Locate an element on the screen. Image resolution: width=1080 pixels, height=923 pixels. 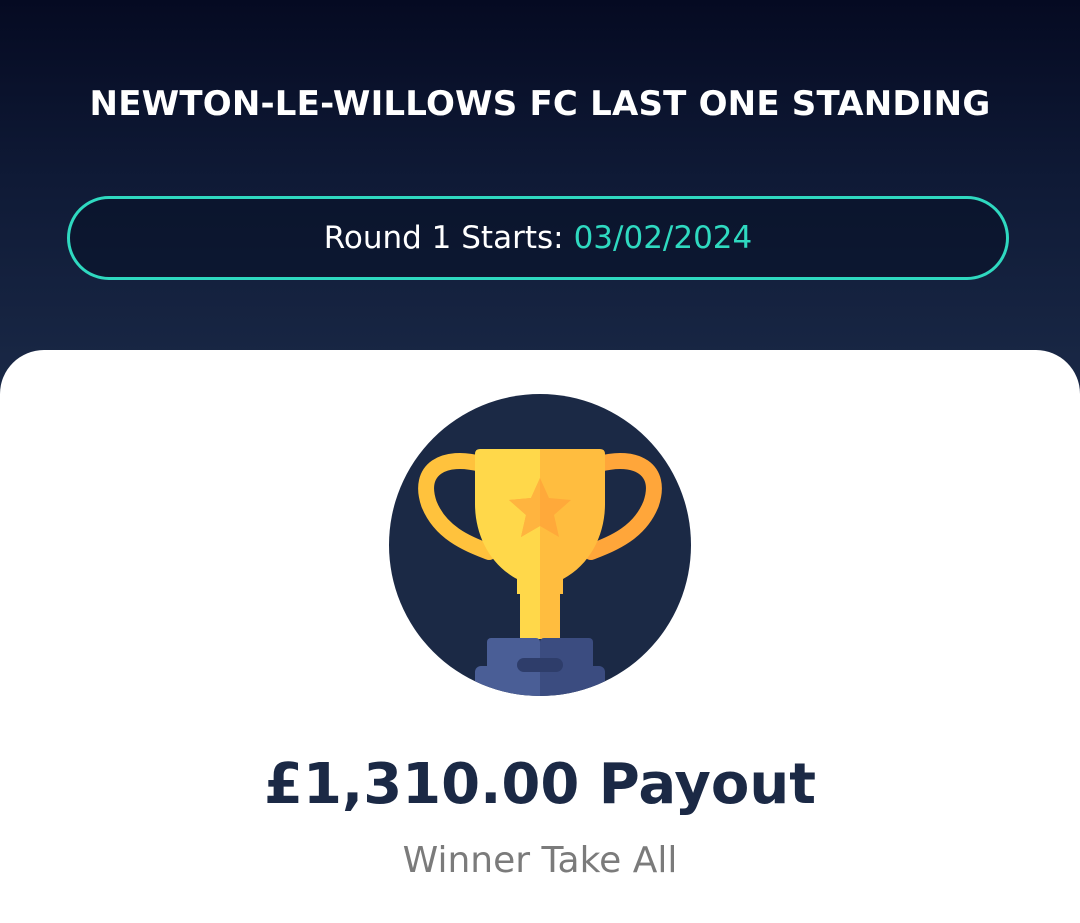
round-start-pill: Round 1 Starts: 03/02/2024 is located at coordinates (538, 238).